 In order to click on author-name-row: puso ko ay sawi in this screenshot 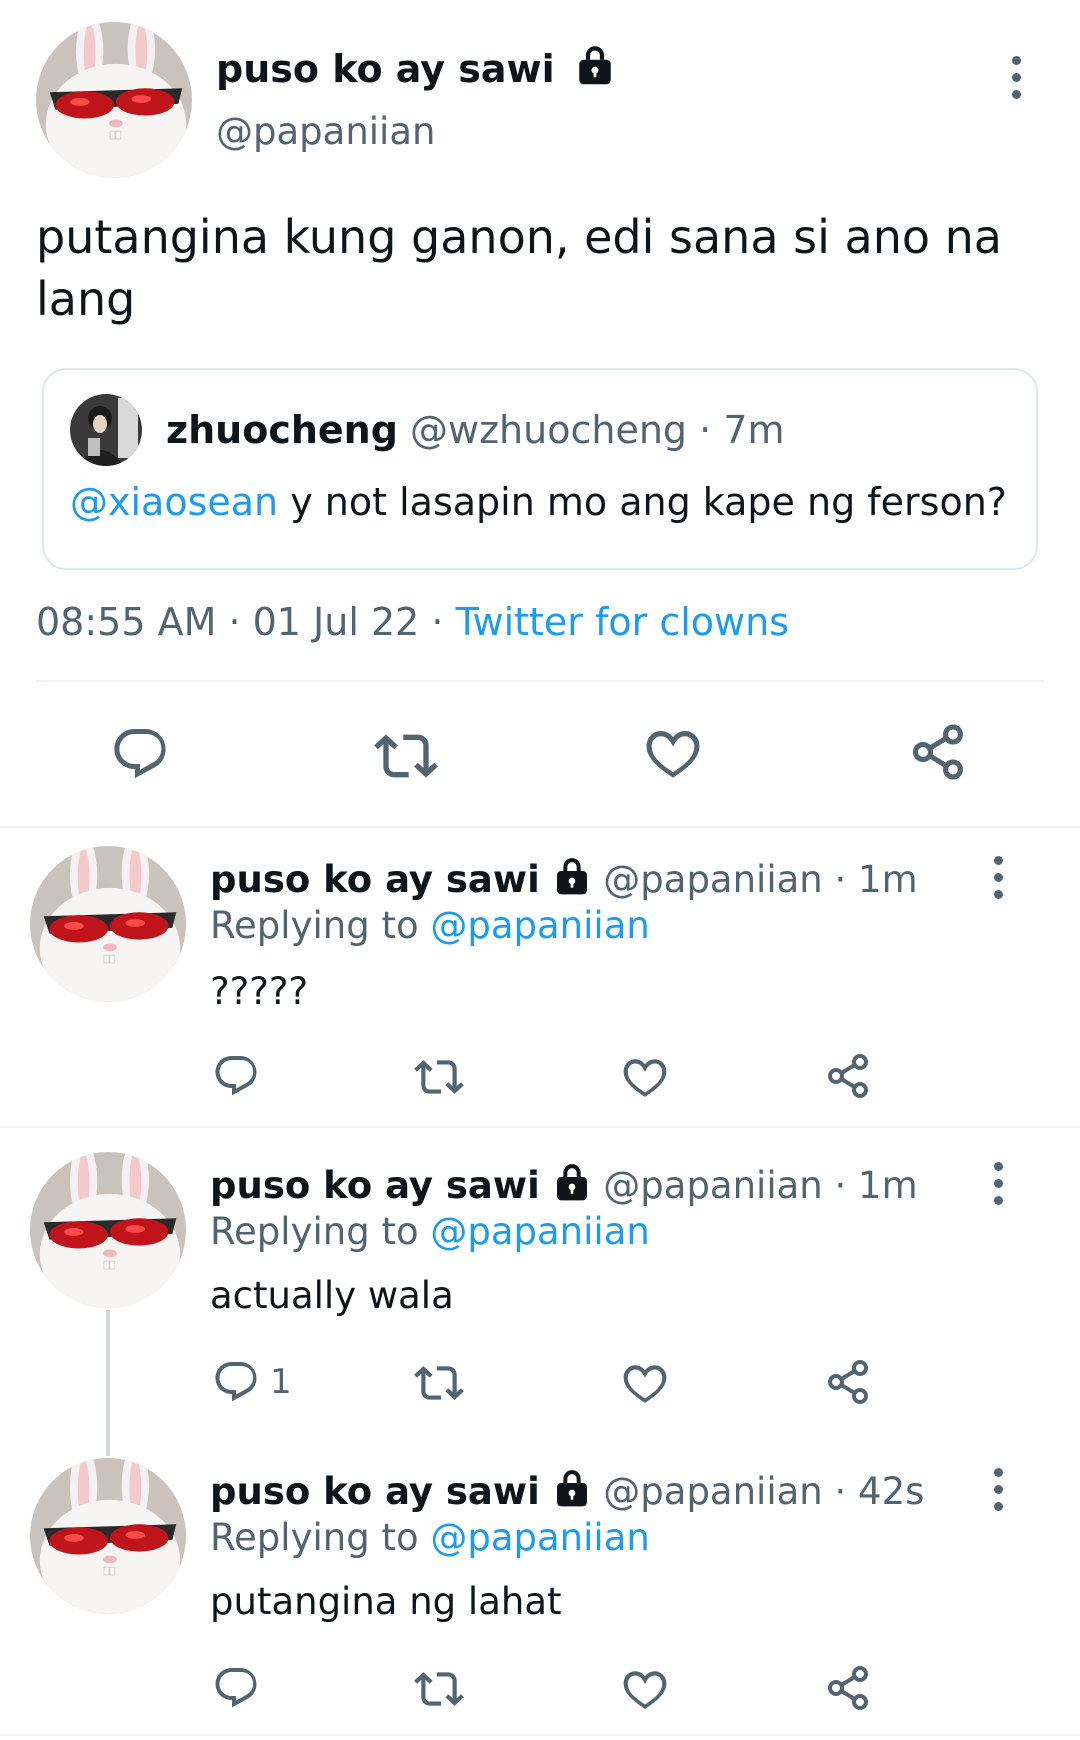, I will do `click(416, 67)`.